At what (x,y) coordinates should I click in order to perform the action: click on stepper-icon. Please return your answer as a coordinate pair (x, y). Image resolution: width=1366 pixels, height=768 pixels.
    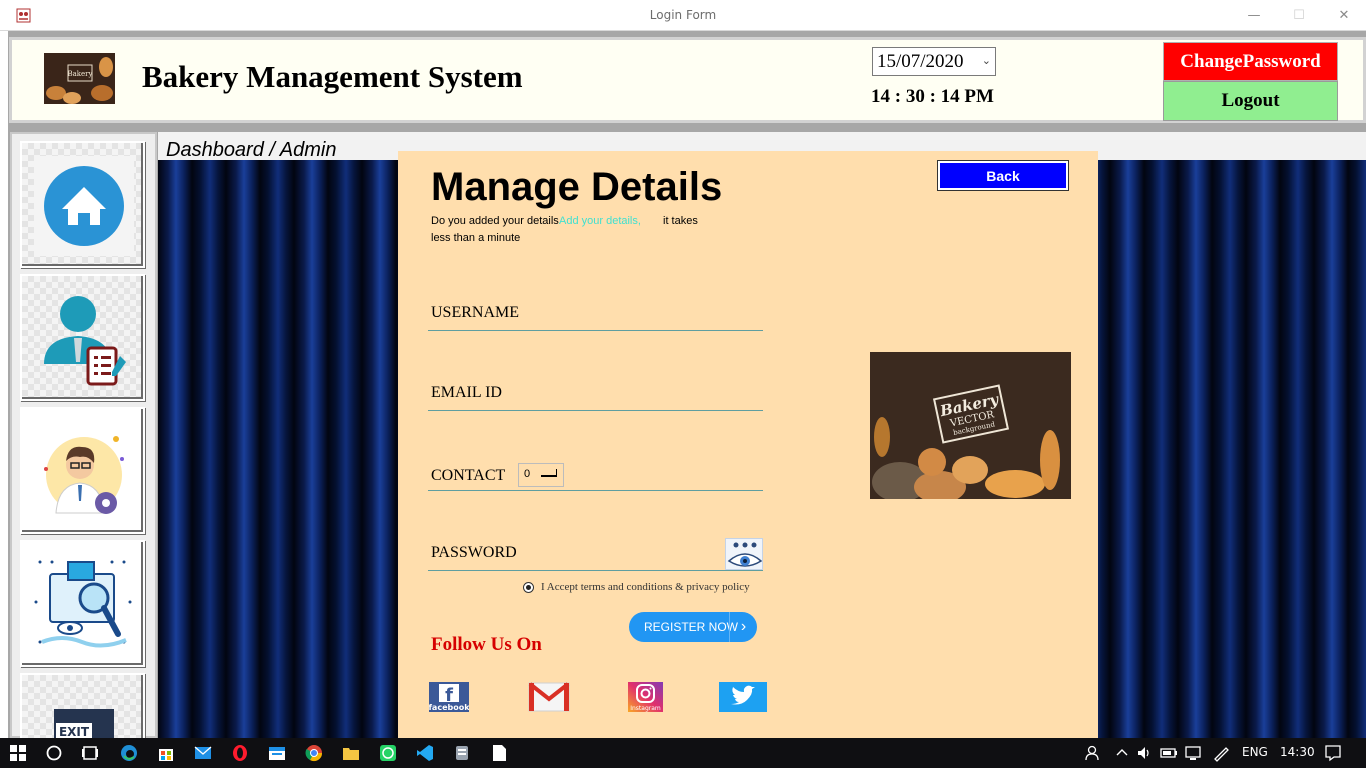
    Looking at the image, I should click on (549, 473).